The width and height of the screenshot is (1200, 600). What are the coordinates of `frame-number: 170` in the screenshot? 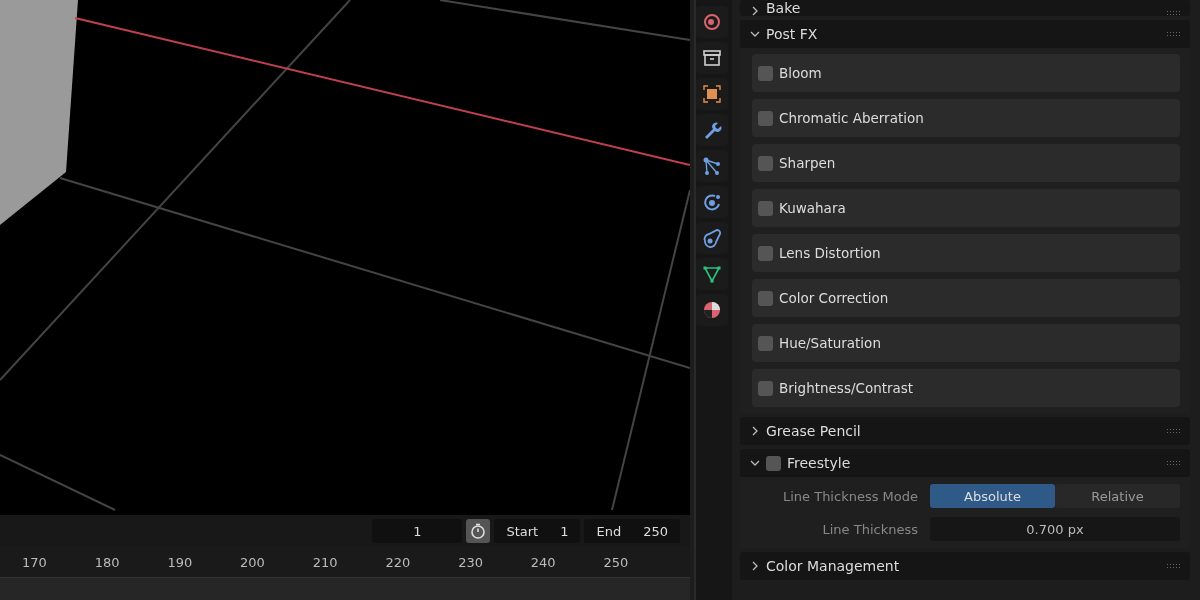 It's located at (35, 562).